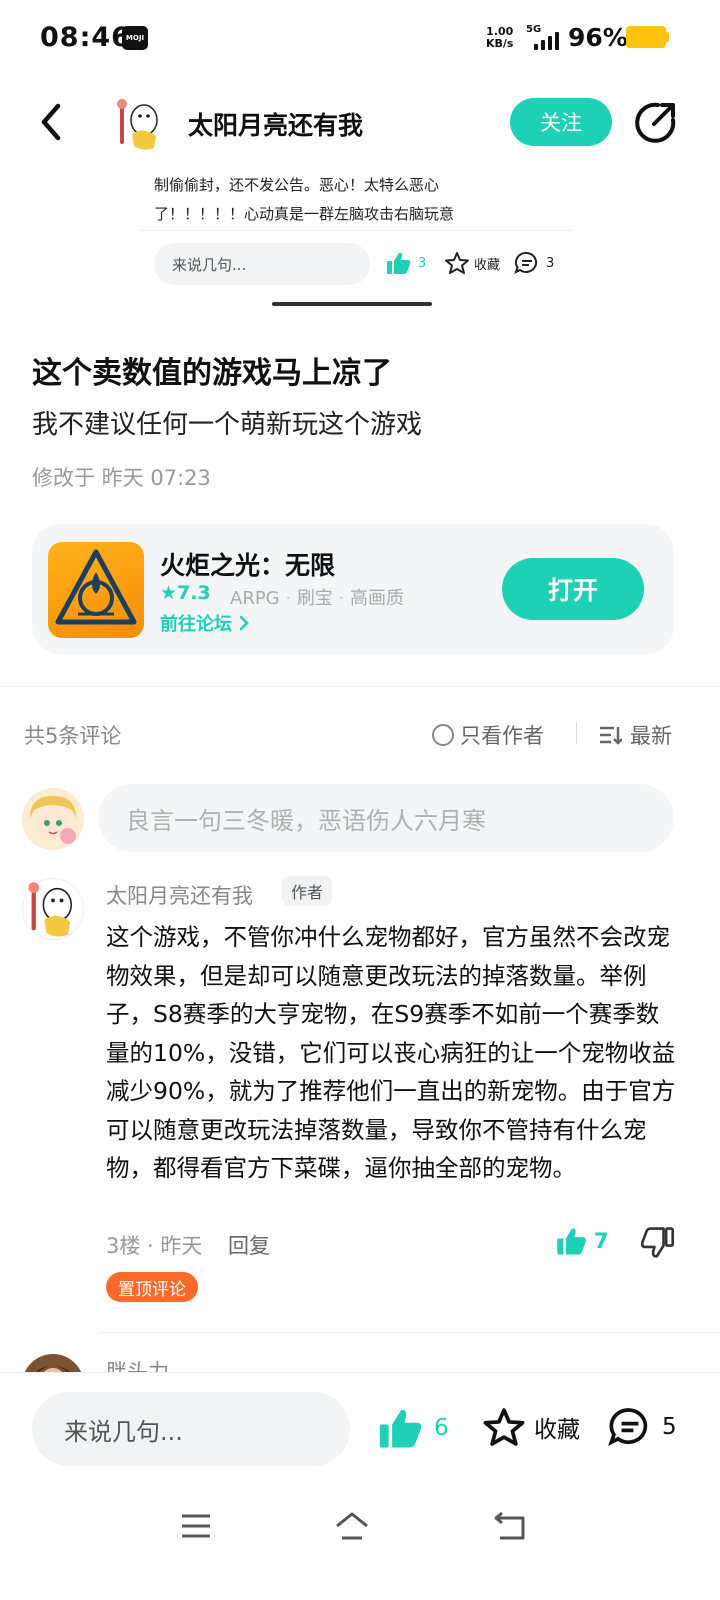  Describe the element at coordinates (657, 1243) in the screenshot. I see `thumbs-down-icon` at that location.